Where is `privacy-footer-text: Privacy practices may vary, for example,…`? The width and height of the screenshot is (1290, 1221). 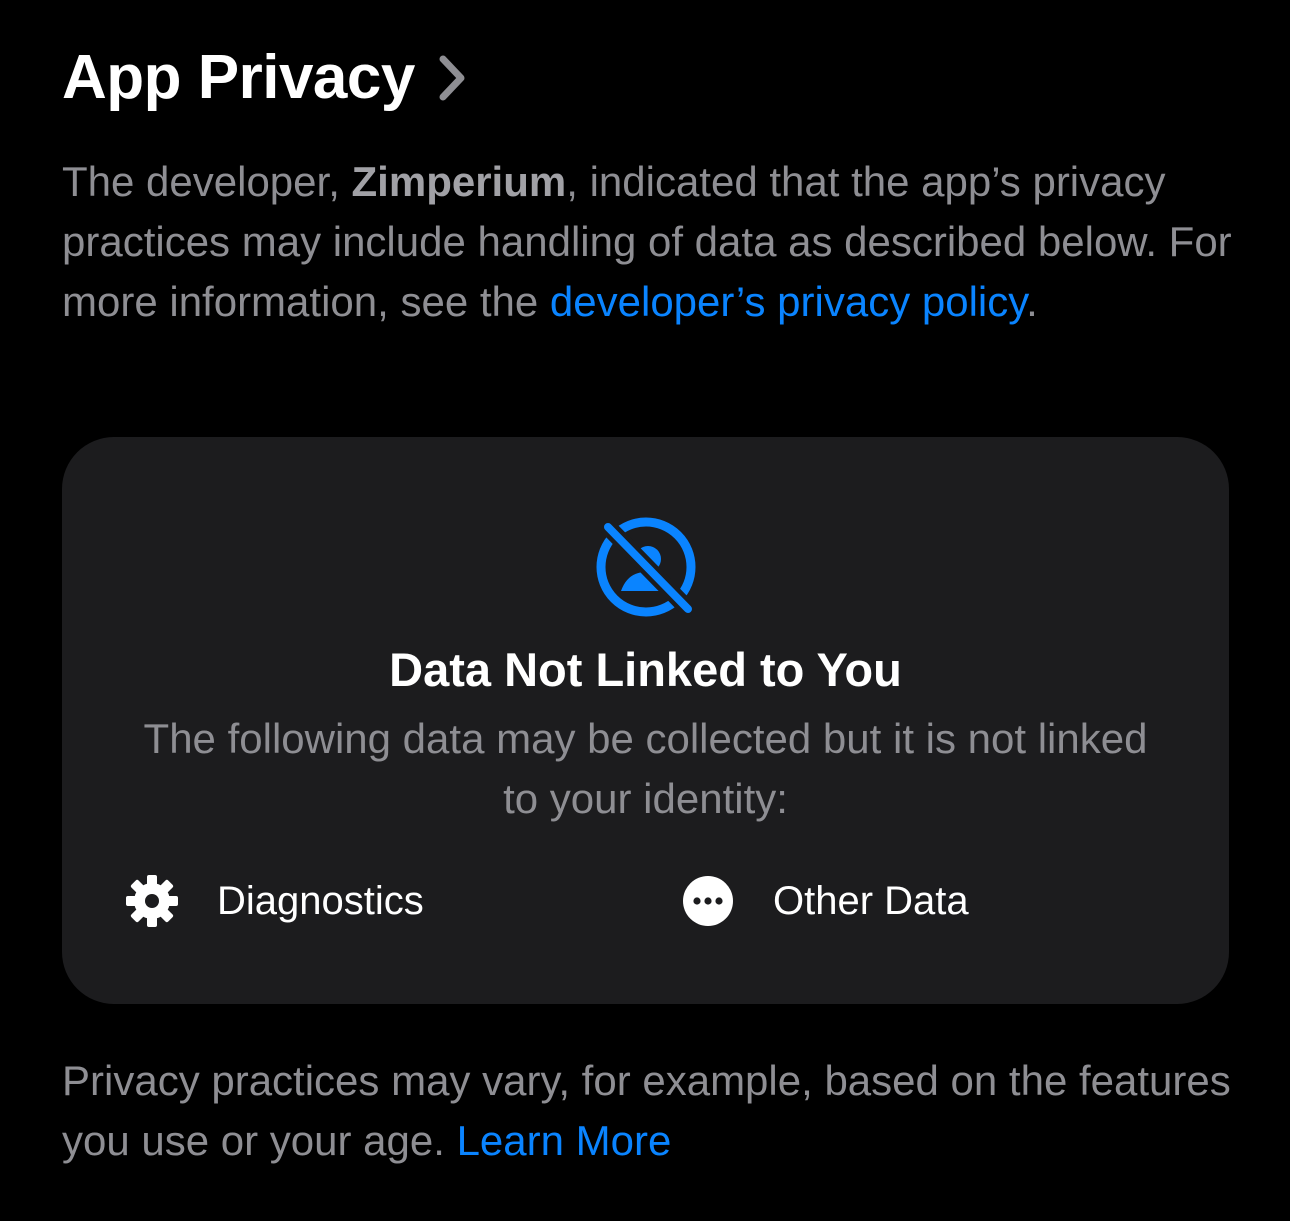 privacy-footer-text: Privacy practices may vary, for example,… is located at coordinates (647, 1111).